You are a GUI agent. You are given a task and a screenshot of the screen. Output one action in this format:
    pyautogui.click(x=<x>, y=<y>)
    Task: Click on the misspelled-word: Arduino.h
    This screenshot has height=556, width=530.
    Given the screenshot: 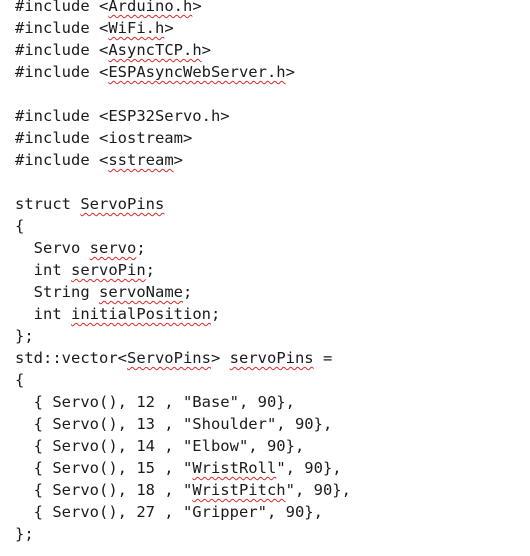 What is the action you would take?
    pyautogui.click(x=150, y=7)
    